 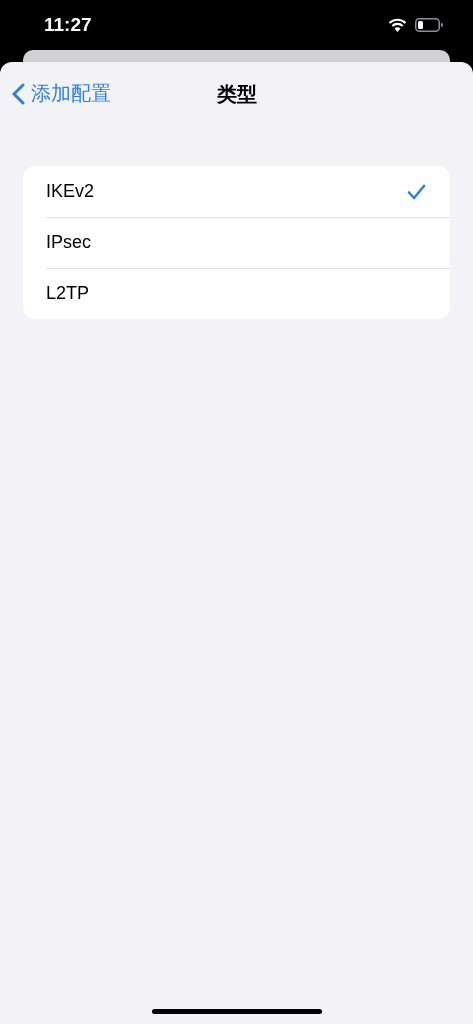 What do you see at coordinates (397, 25) in the screenshot?
I see `wifi-icon` at bounding box center [397, 25].